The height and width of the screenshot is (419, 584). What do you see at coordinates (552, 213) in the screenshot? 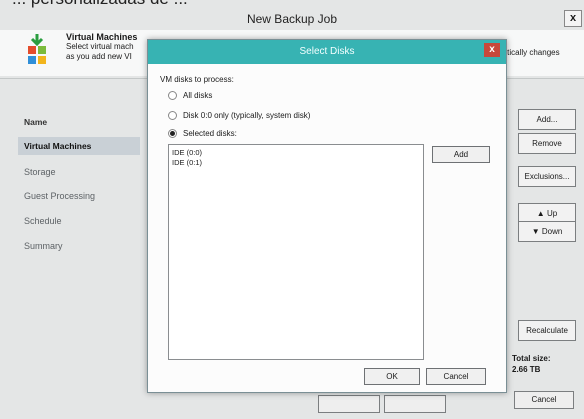
I see `move-up-label: Up` at bounding box center [552, 213].